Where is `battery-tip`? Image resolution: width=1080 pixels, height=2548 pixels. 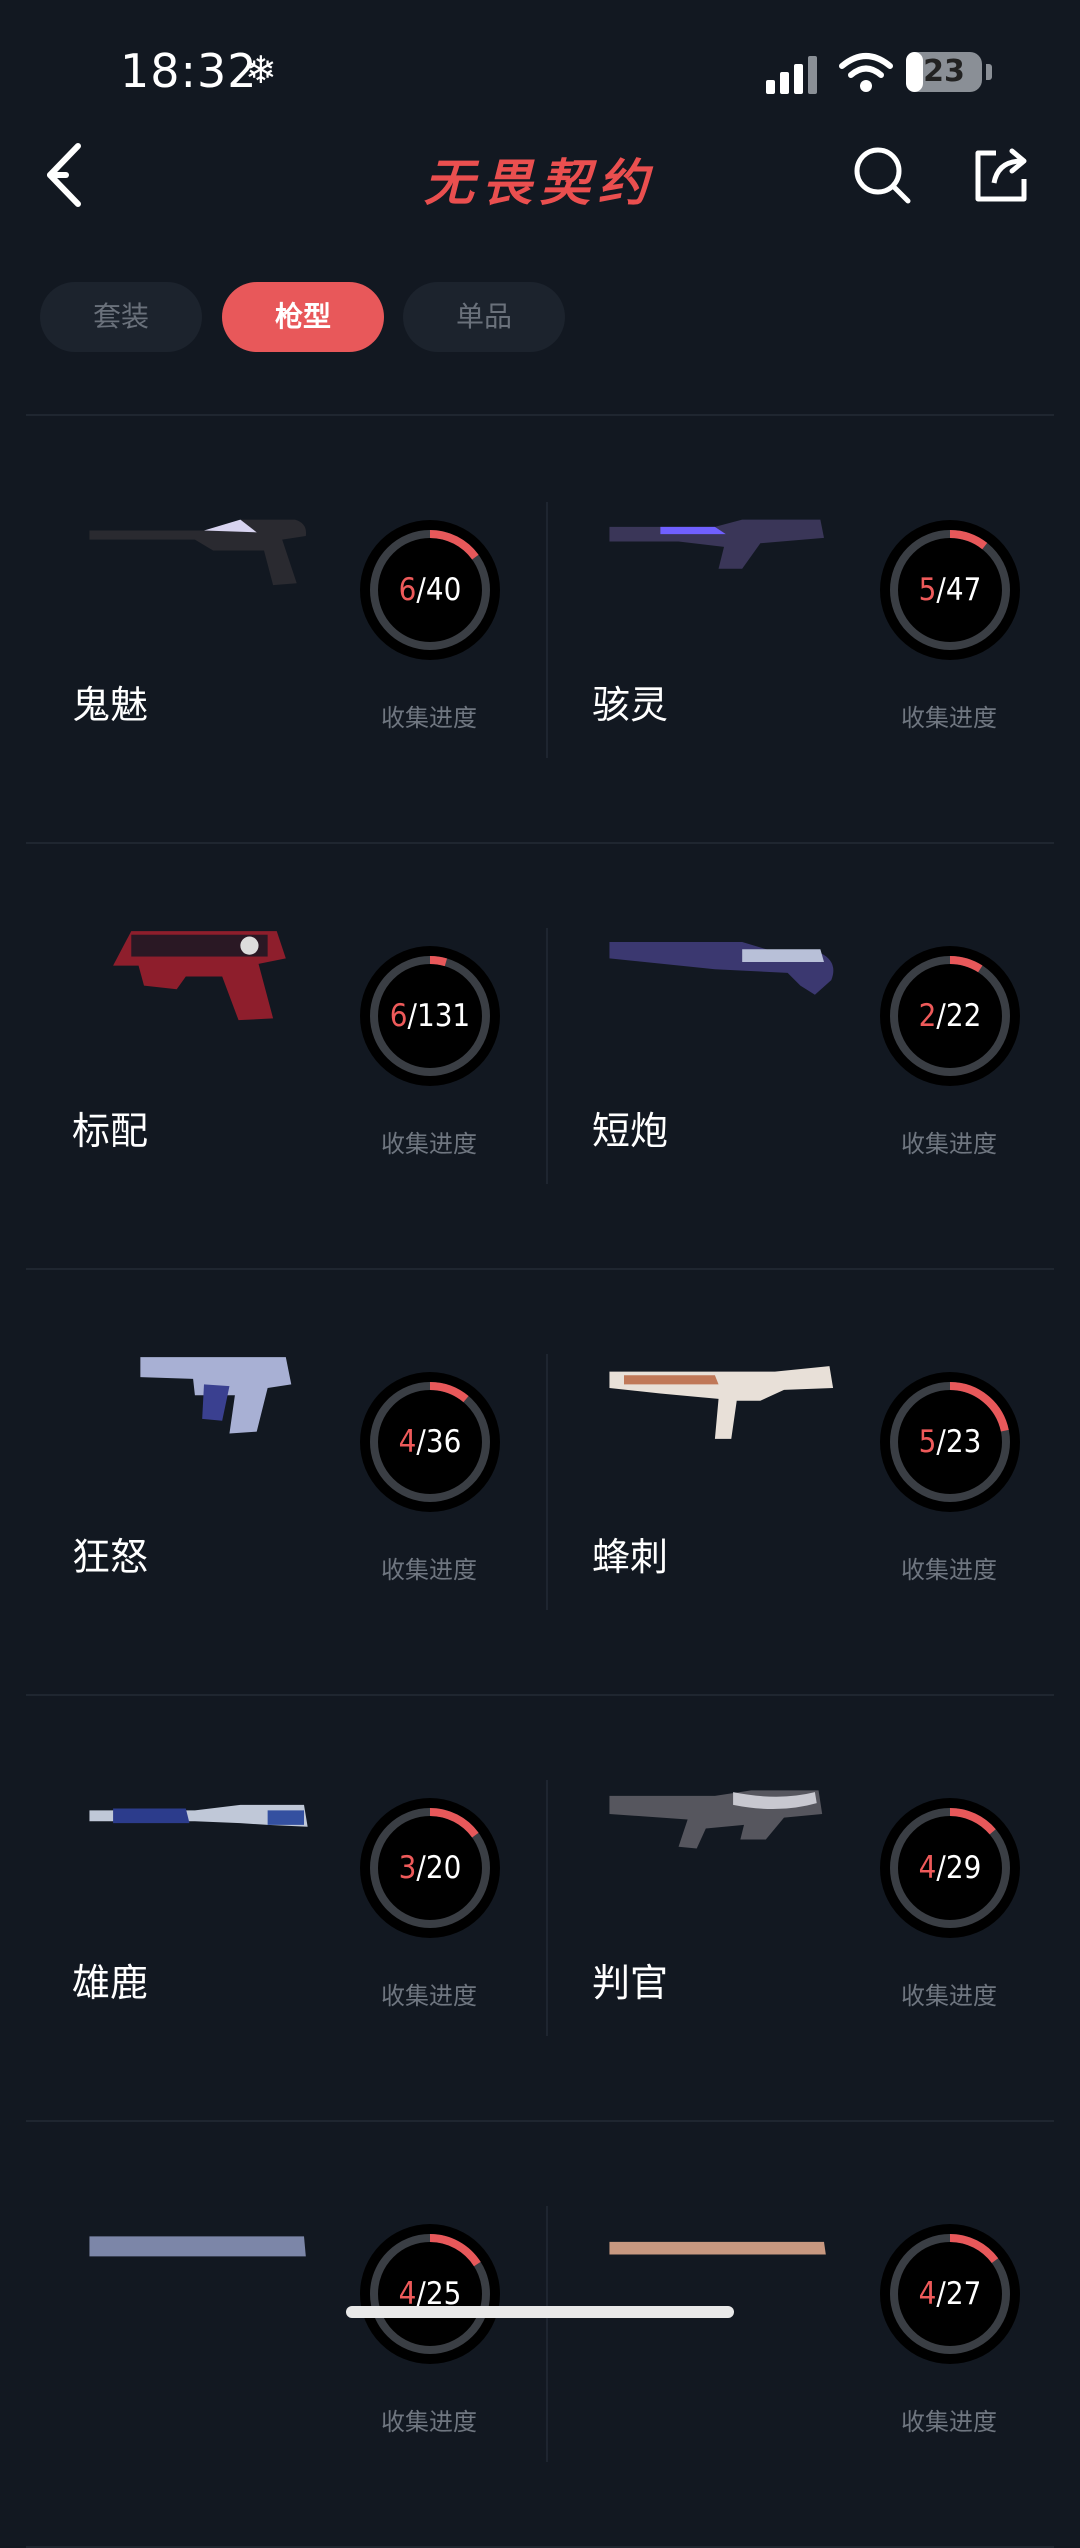 battery-tip is located at coordinates (989, 72).